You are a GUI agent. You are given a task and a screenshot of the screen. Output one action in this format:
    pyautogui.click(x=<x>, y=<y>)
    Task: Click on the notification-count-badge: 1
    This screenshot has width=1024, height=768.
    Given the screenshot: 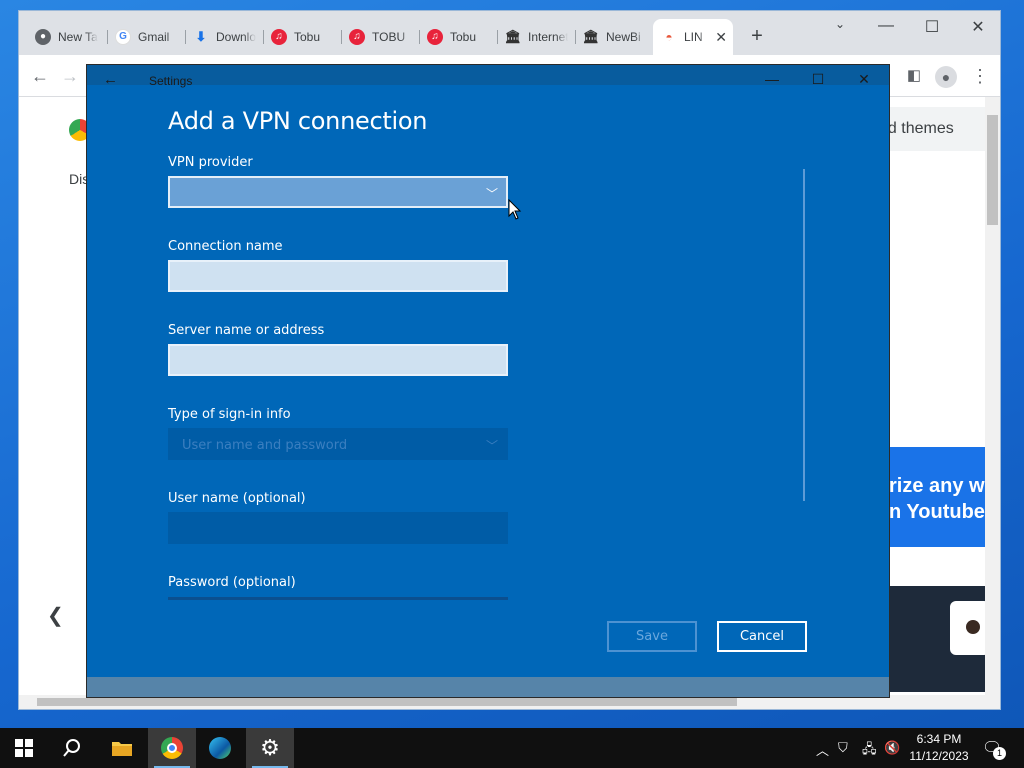 What is the action you would take?
    pyautogui.click(x=999, y=753)
    